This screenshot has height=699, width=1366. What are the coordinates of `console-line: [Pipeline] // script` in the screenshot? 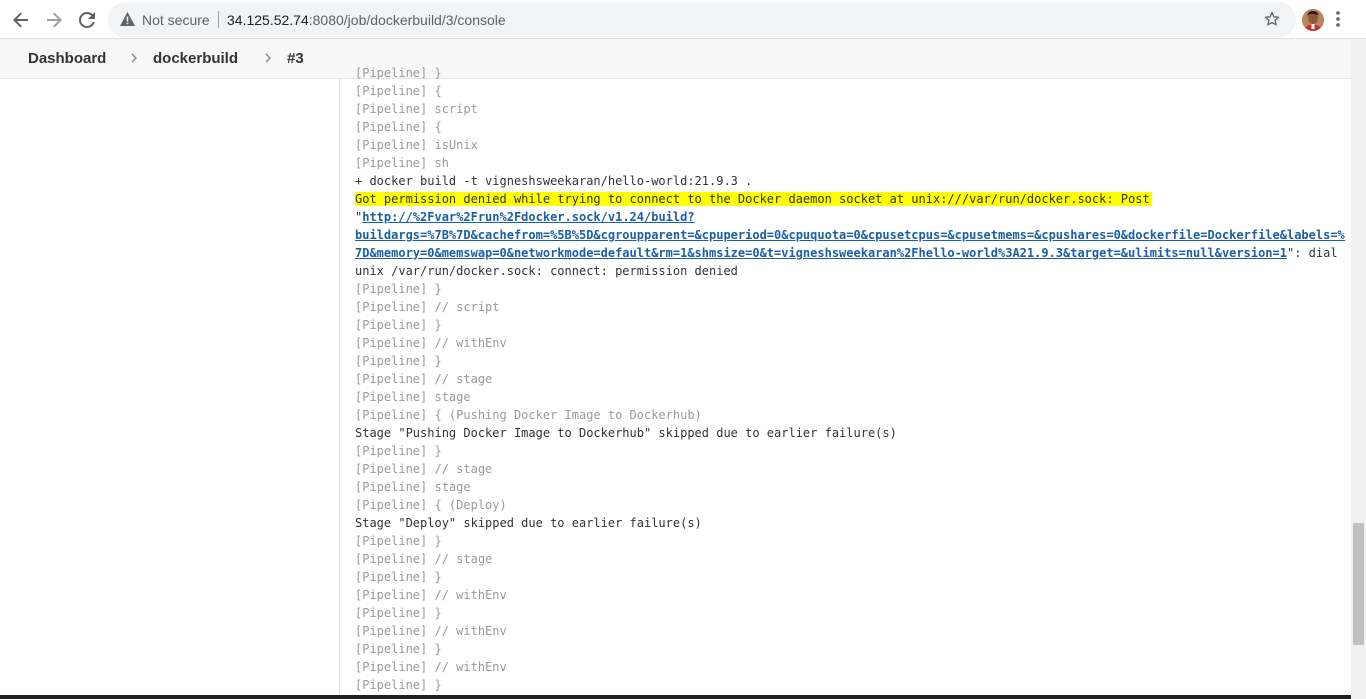 It's located at (427, 307).